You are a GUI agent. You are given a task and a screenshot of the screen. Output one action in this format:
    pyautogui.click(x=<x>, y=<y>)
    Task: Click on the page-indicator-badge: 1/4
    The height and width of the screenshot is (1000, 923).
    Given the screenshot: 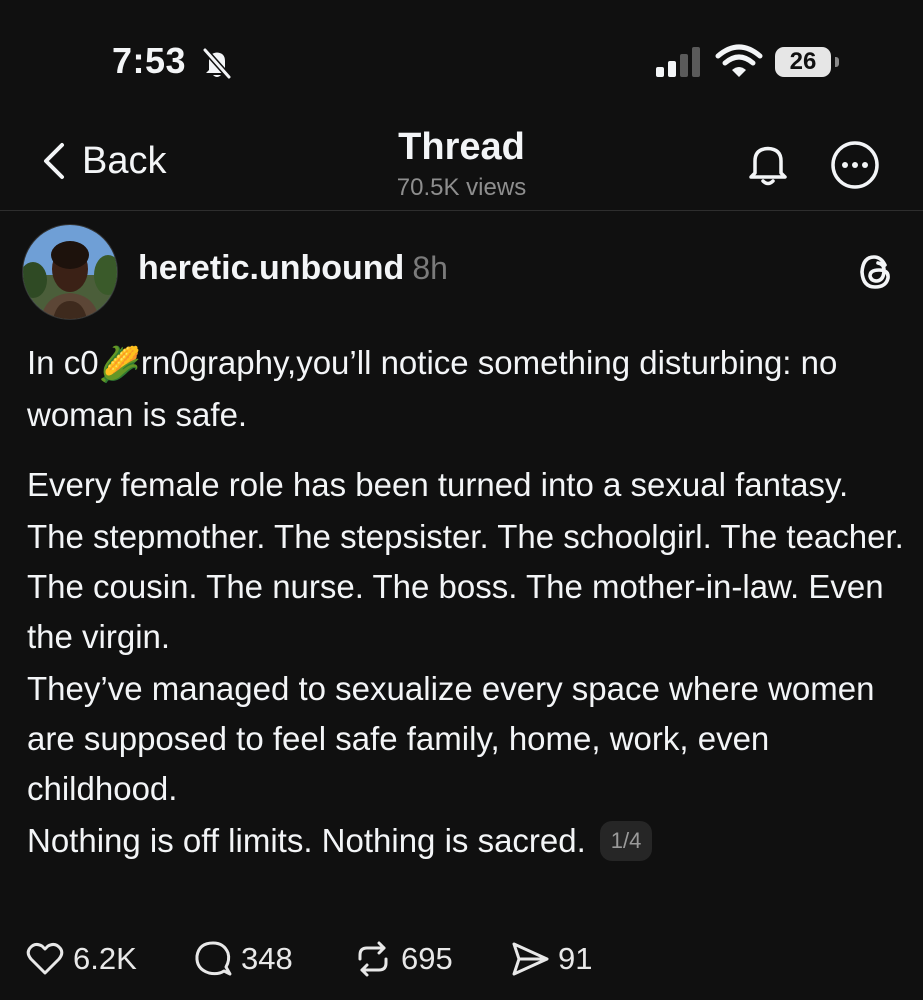 What is the action you would take?
    pyautogui.click(x=626, y=841)
    